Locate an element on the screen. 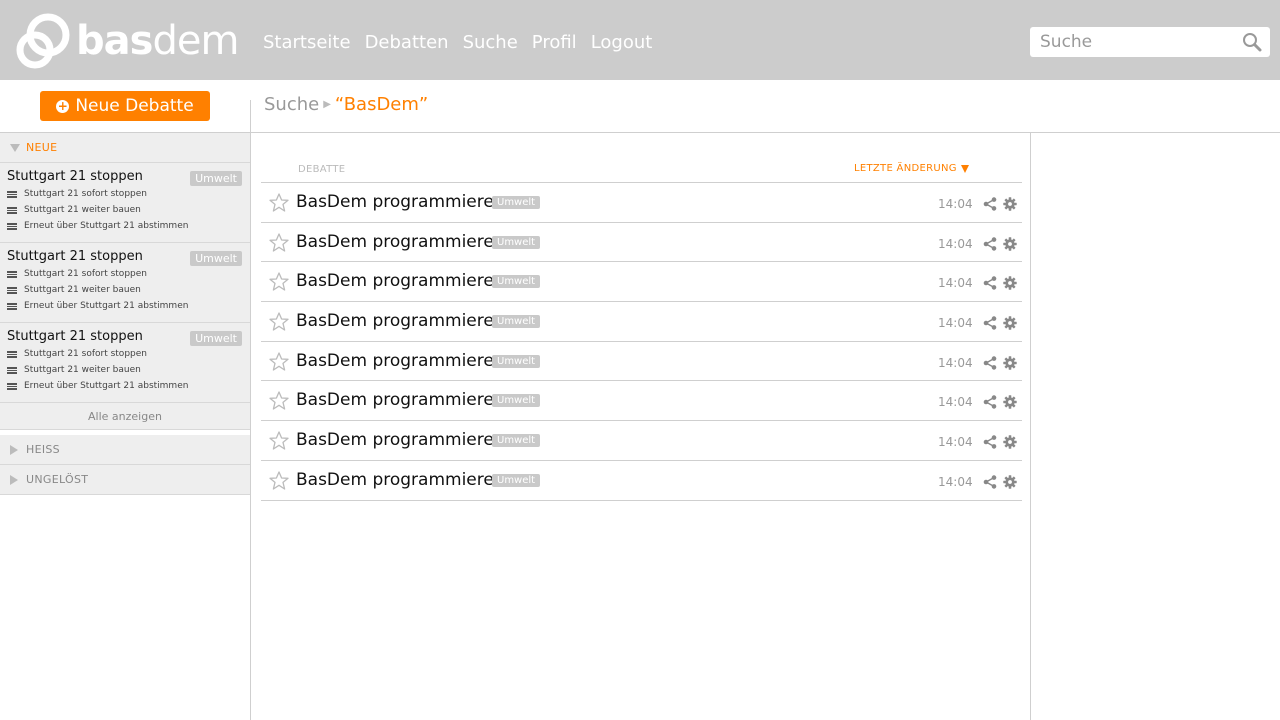 Image resolution: width=1280 pixels, height=720 pixels. section-hot-header: HEISS is located at coordinates (125, 450).